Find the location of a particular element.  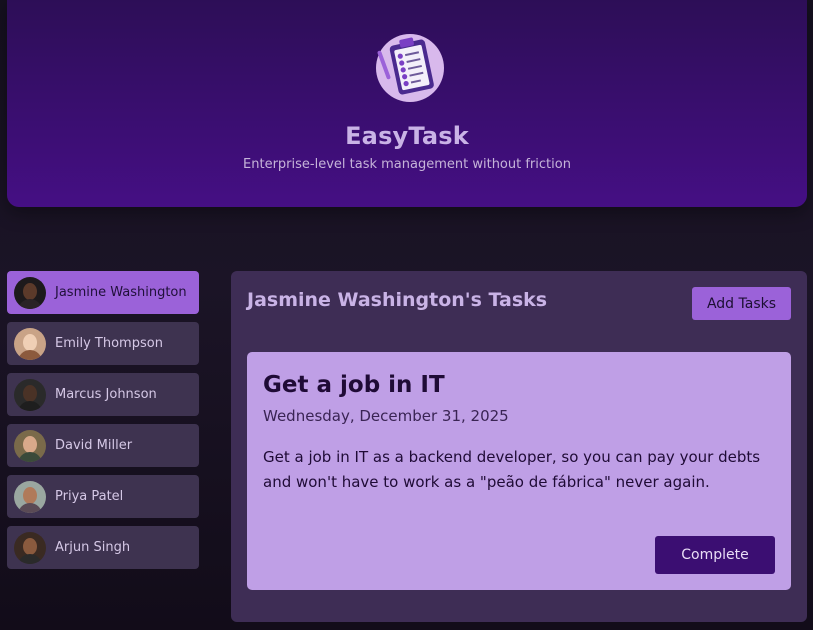

user-name: Priya Patel is located at coordinates (89, 496).